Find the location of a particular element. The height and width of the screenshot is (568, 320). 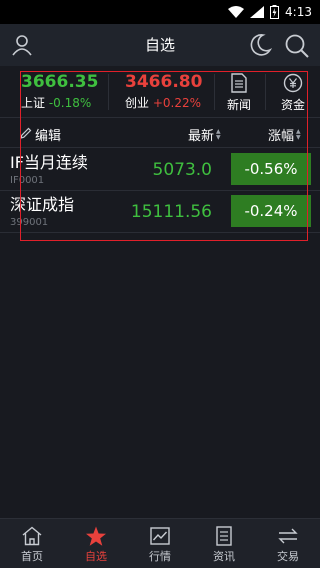

document-icon is located at coordinates (224, 536).